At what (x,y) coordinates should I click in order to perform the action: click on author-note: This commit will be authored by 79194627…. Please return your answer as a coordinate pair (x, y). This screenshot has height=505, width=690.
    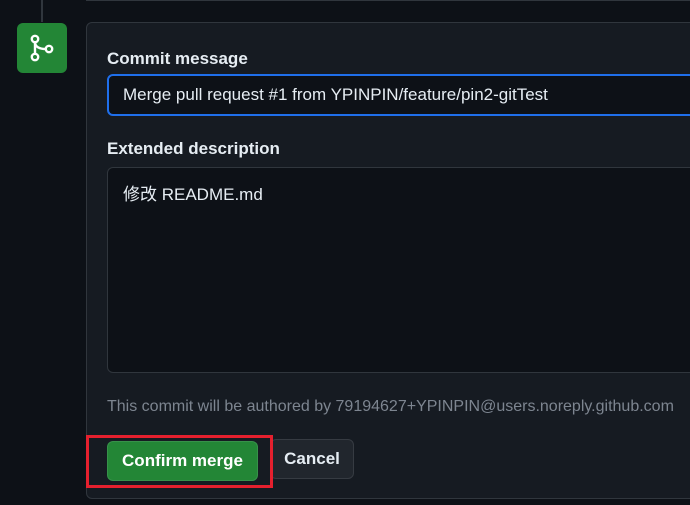
    Looking at the image, I should click on (390, 406).